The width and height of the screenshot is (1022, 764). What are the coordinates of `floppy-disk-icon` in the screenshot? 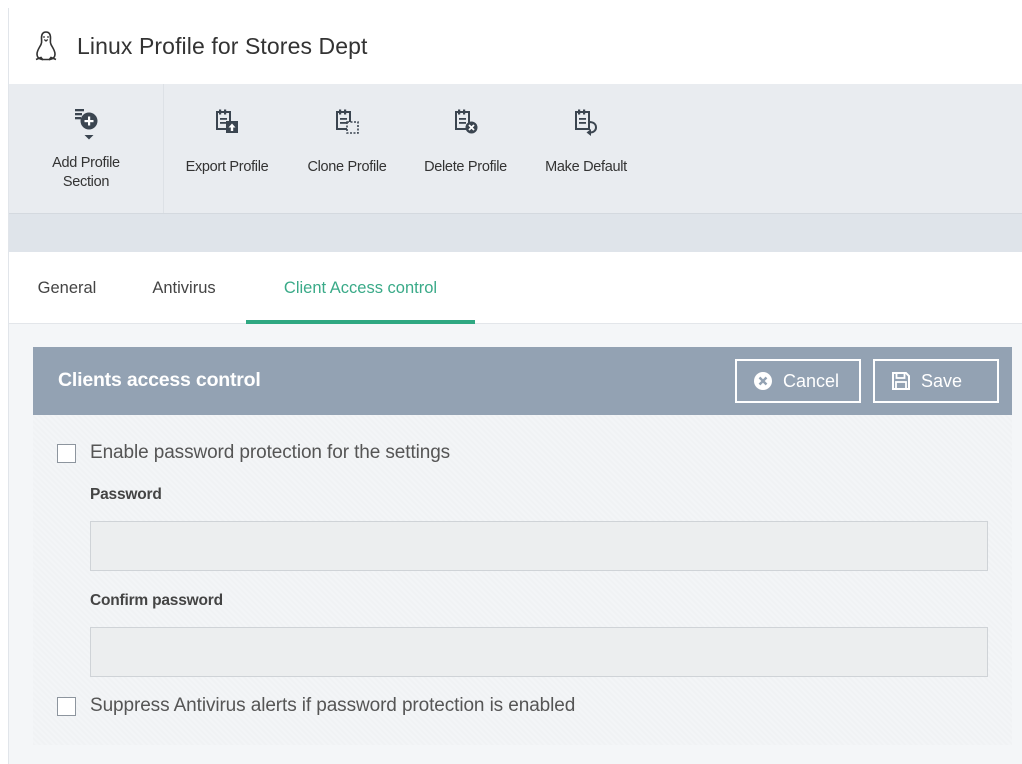 It's located at (901, 381).